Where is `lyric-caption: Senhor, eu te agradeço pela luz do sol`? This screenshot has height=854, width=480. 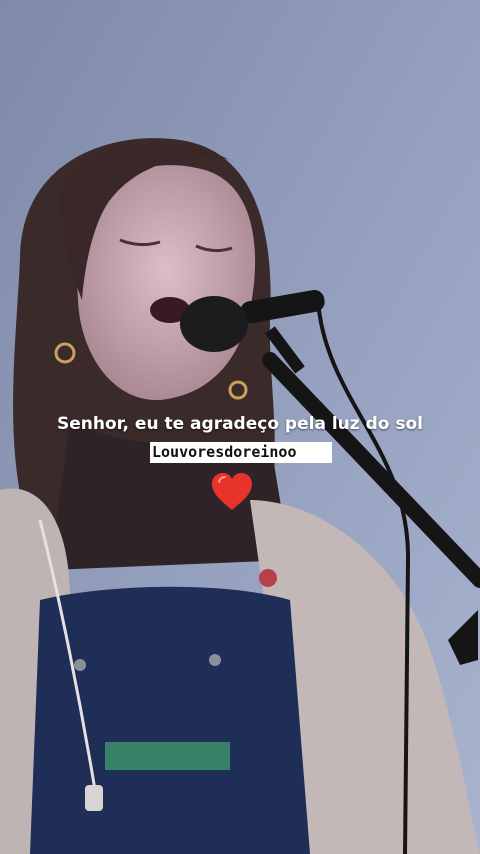 lyric-caption: Senhor, eu te agradeço pela luz do sol is located at coordinates (240, 424).